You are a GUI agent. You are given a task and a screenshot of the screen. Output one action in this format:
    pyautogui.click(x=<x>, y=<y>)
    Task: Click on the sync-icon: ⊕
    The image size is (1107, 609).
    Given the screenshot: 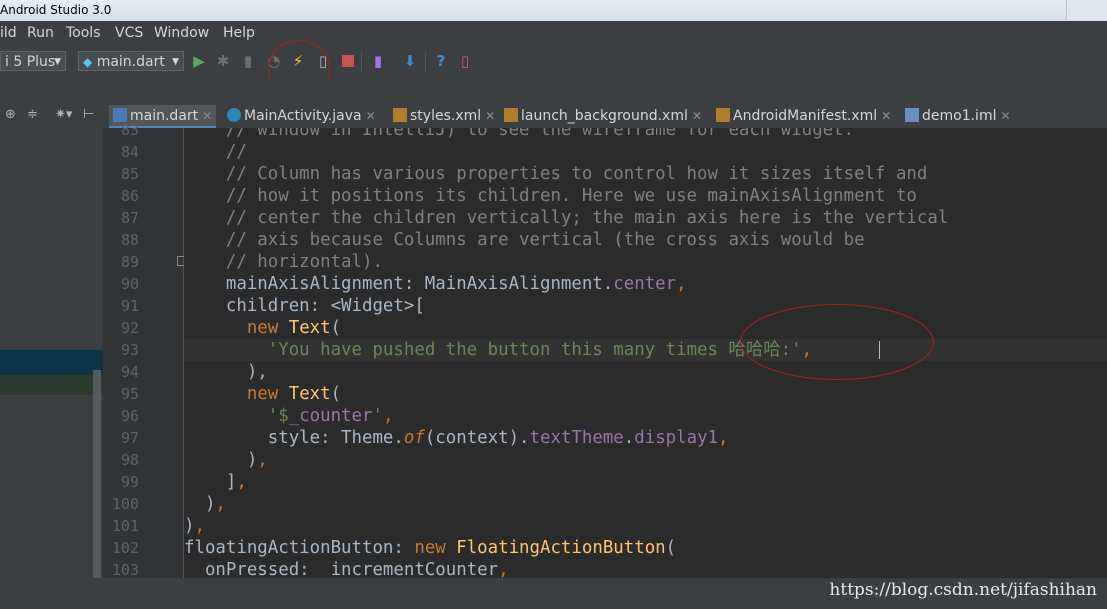 What is the action you would take?
    pyautogui.click(x=10, y=114)
    